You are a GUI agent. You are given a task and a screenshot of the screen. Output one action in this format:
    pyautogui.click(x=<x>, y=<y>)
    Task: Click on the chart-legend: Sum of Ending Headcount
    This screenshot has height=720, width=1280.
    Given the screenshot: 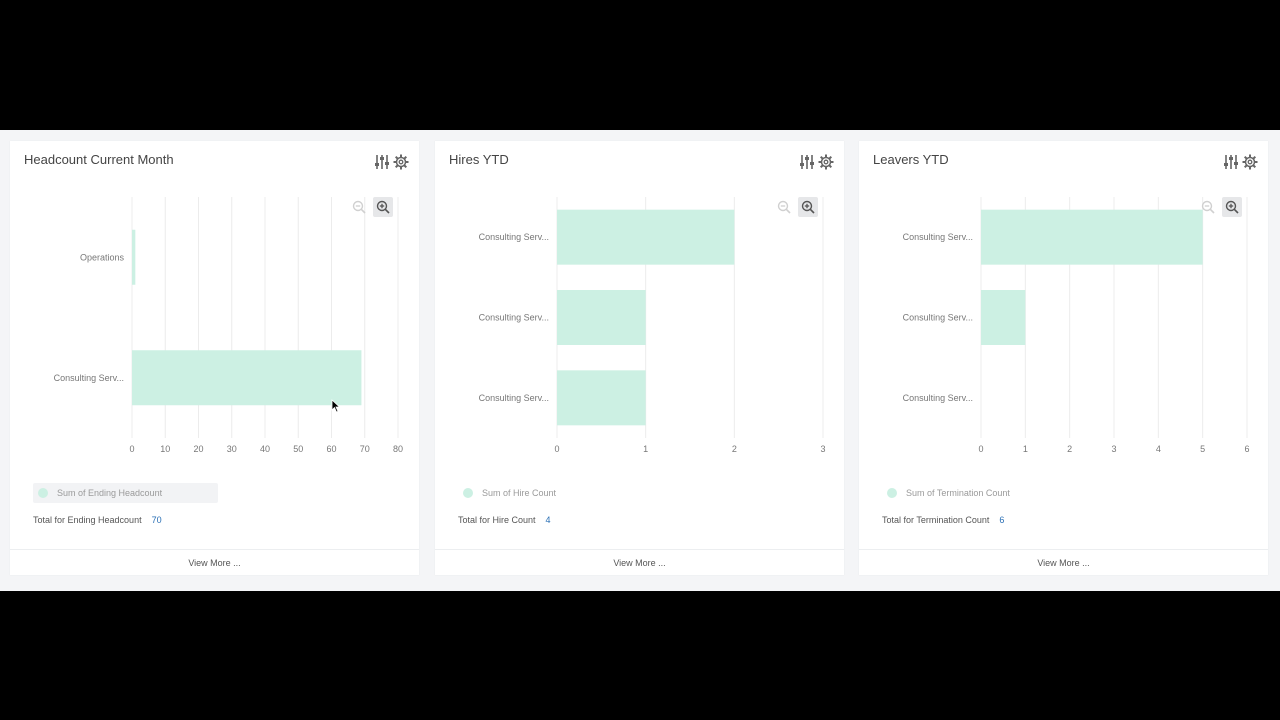 What is the action you would take?
    pyautogui.click(x=125, y=493)
    